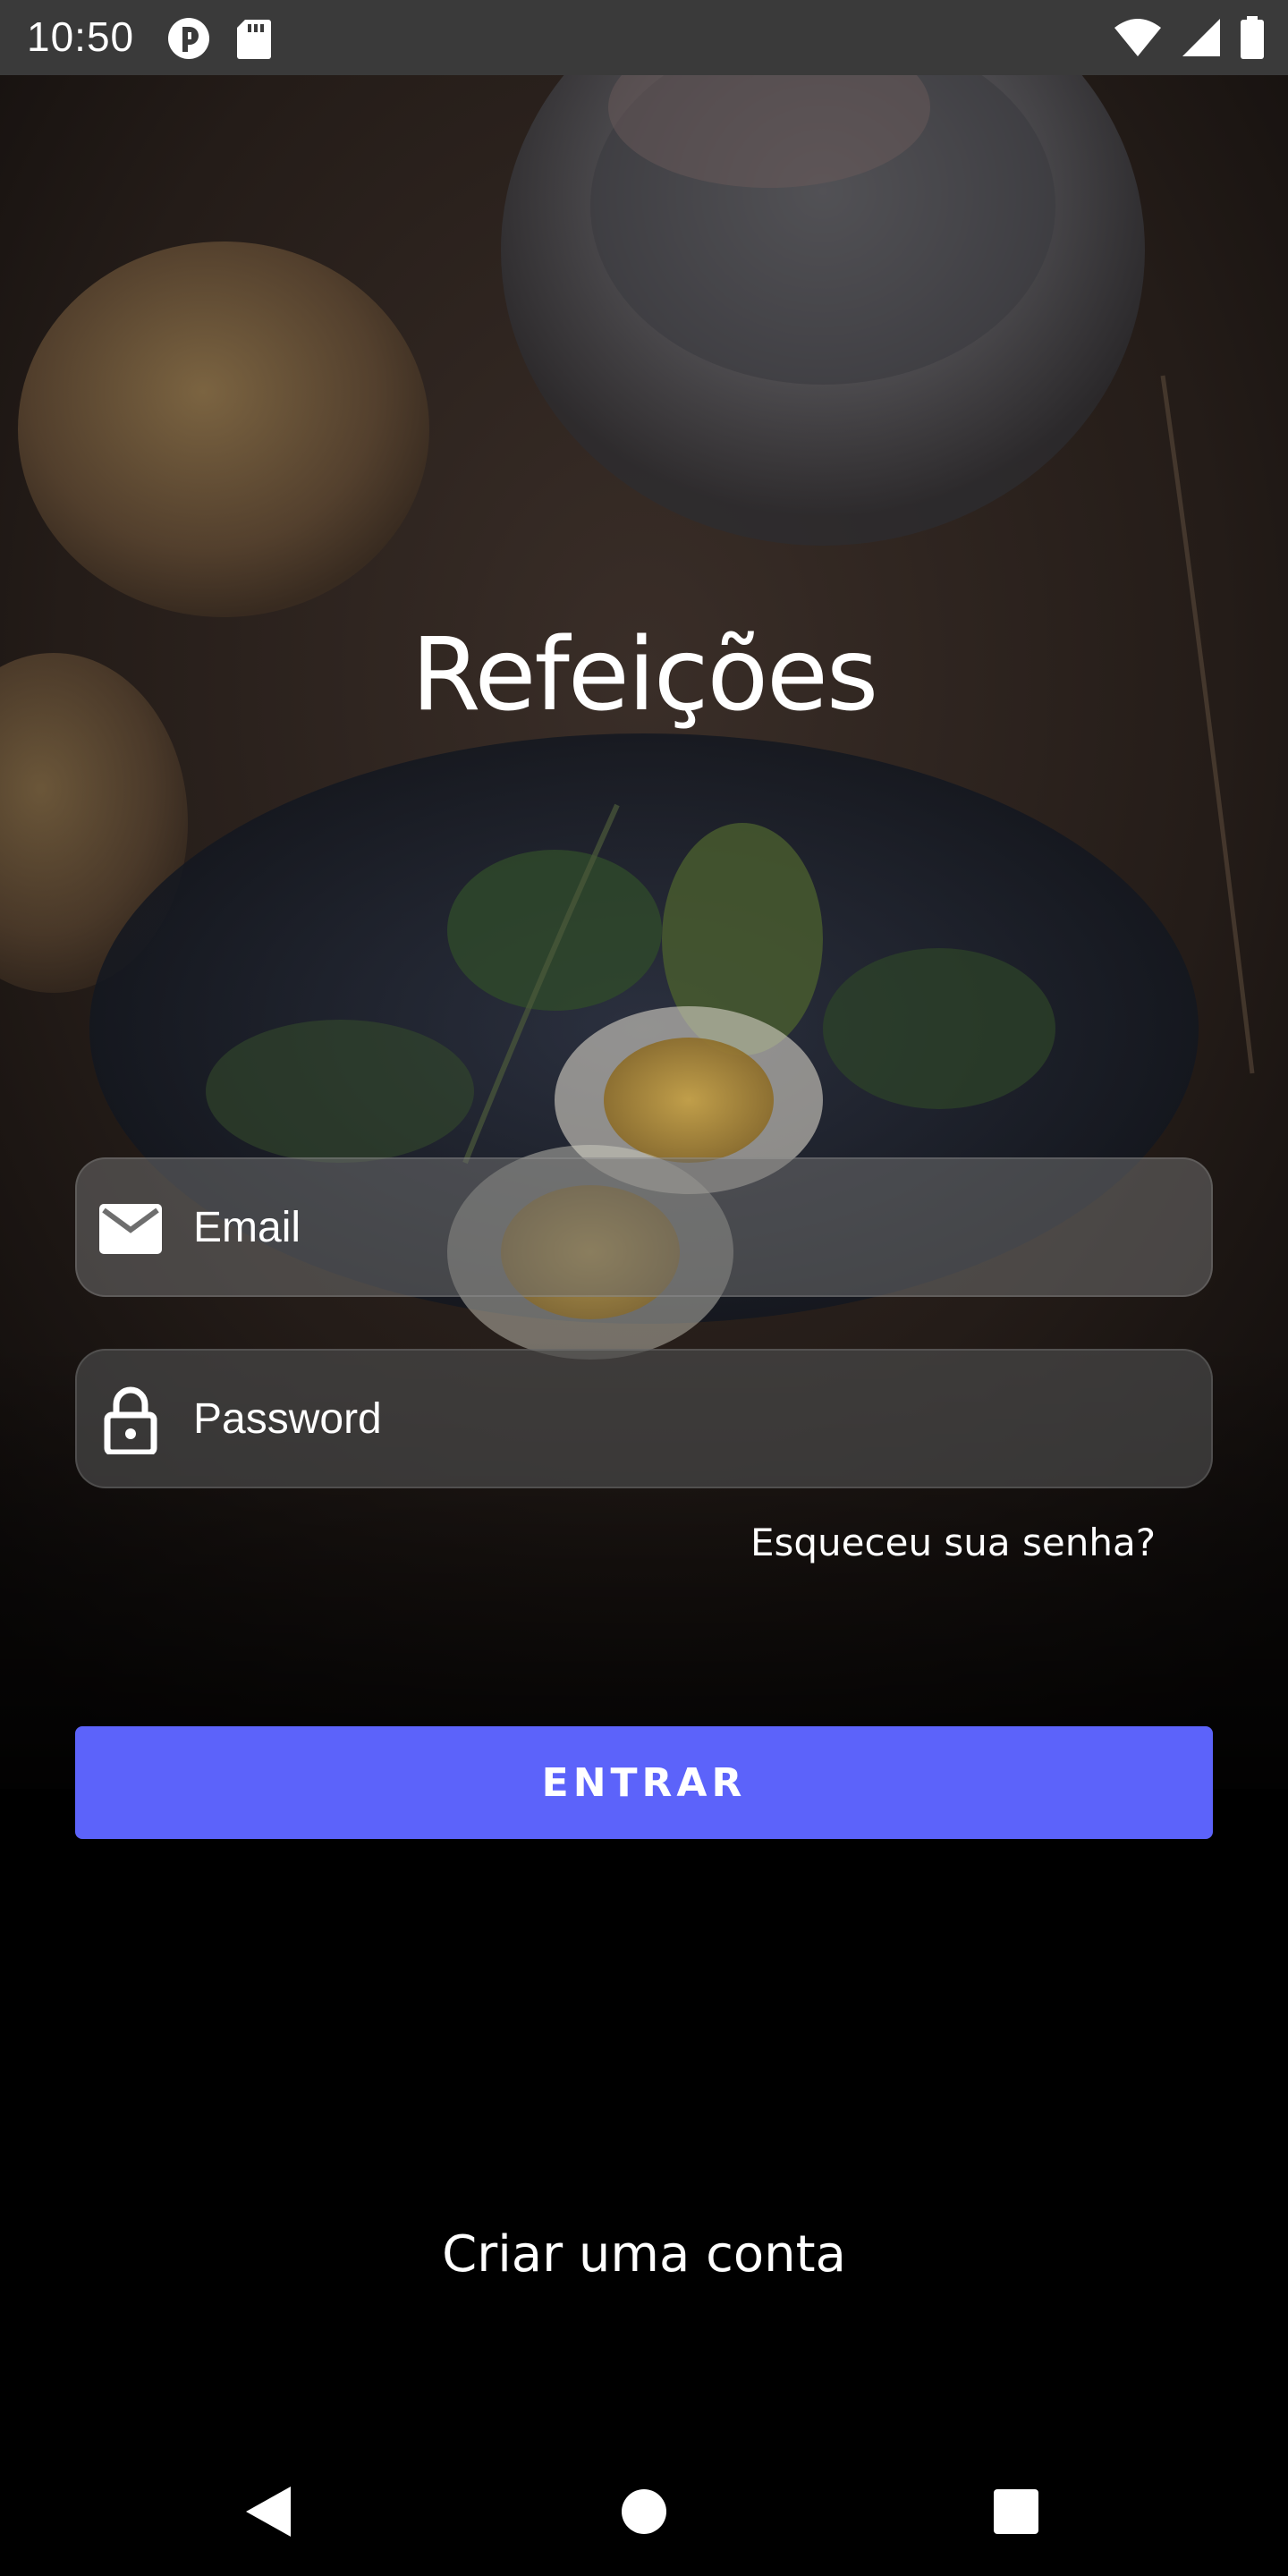 This screenshot has width=1288, height=2576. I want to click on email-input, so click(685, 1227).